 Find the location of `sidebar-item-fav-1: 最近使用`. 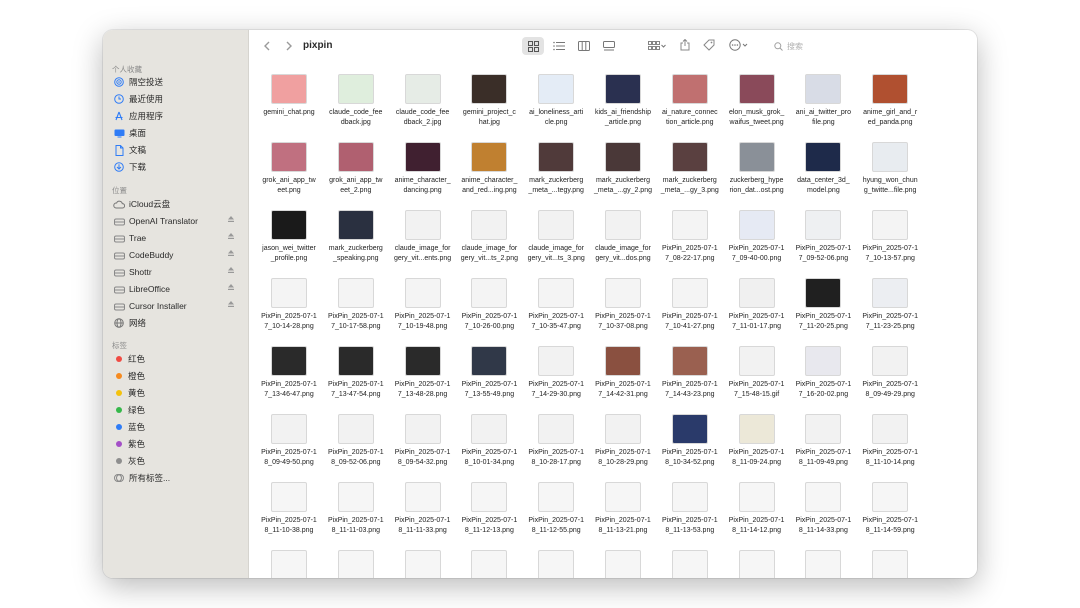

sidebar-item-fav-1: 最近使用 is located at coordinates (177, 99).